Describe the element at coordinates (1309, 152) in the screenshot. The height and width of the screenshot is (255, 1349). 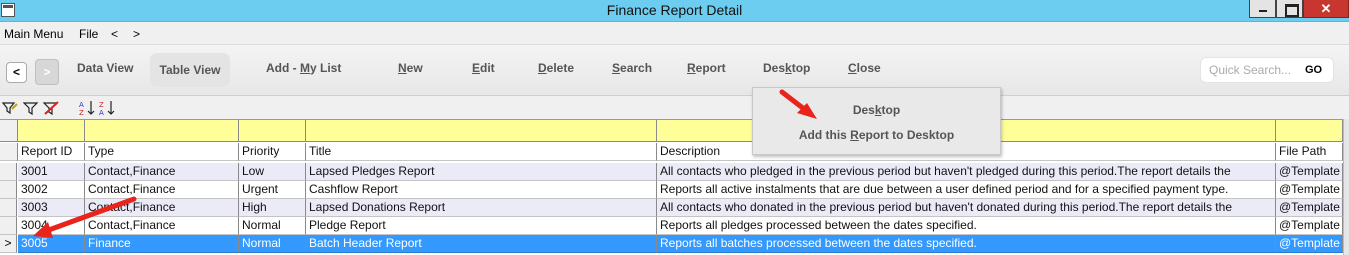
I see `column-header-file-path: File Path` at that location.